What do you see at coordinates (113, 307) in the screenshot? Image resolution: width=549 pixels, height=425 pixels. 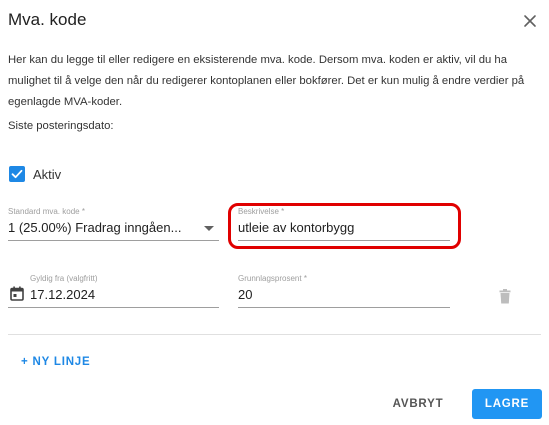 I see `valid-from-underline` at bounding box center [113, 307].